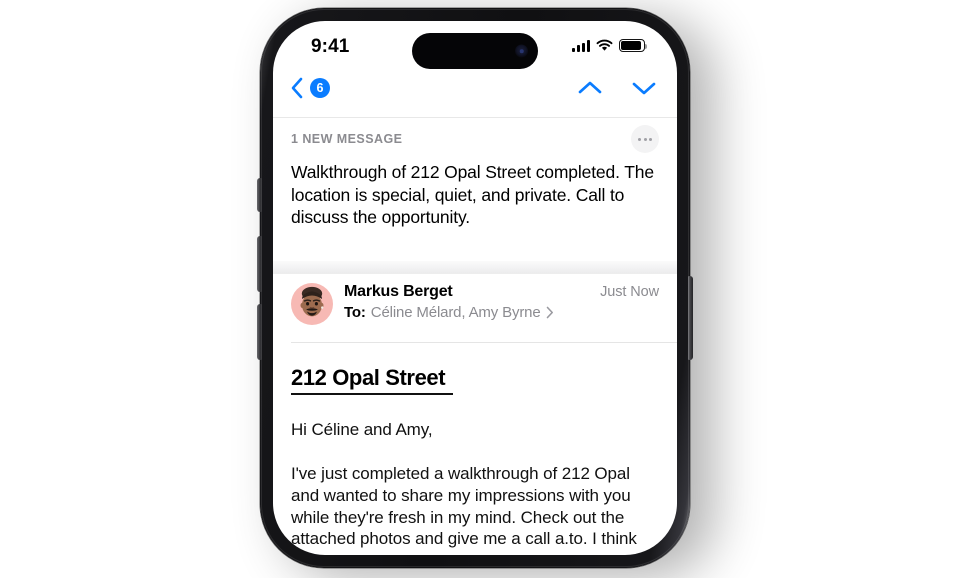 Image resolution: width=953 pixels, height=578 pixels. I want to click on chevron-left-icon, so click(296, 88).